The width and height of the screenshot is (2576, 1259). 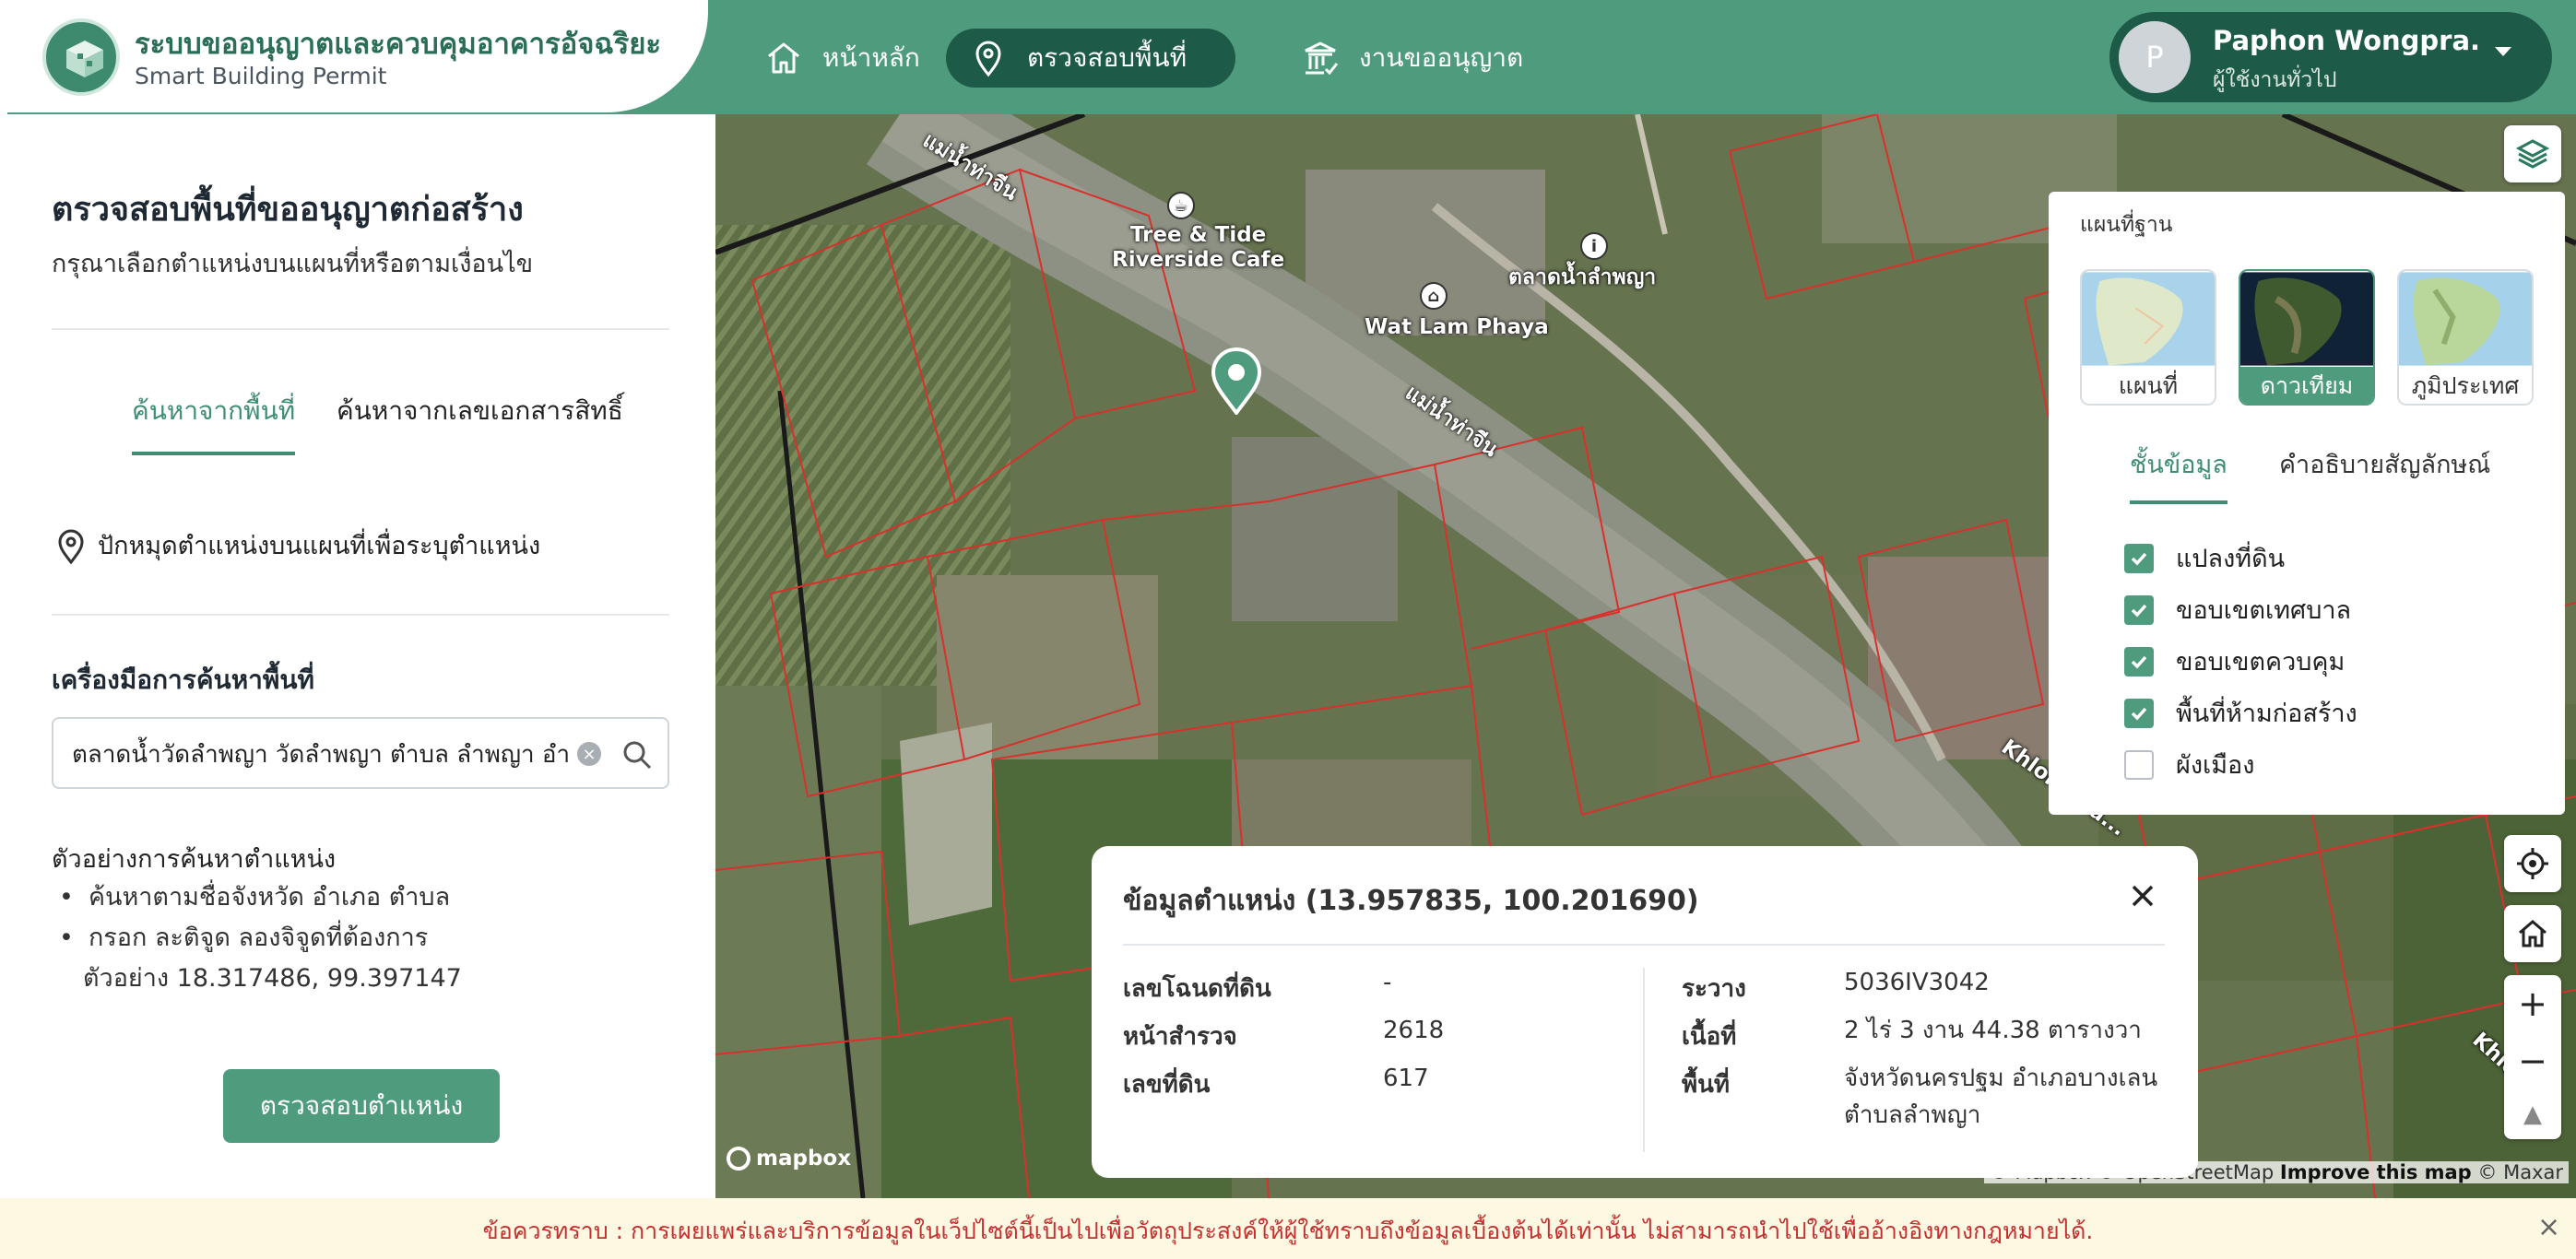 What do you see at coordinates (1322, 59) in the screenshot?
I see `institution-icon` at bounding box center [1322, 59].